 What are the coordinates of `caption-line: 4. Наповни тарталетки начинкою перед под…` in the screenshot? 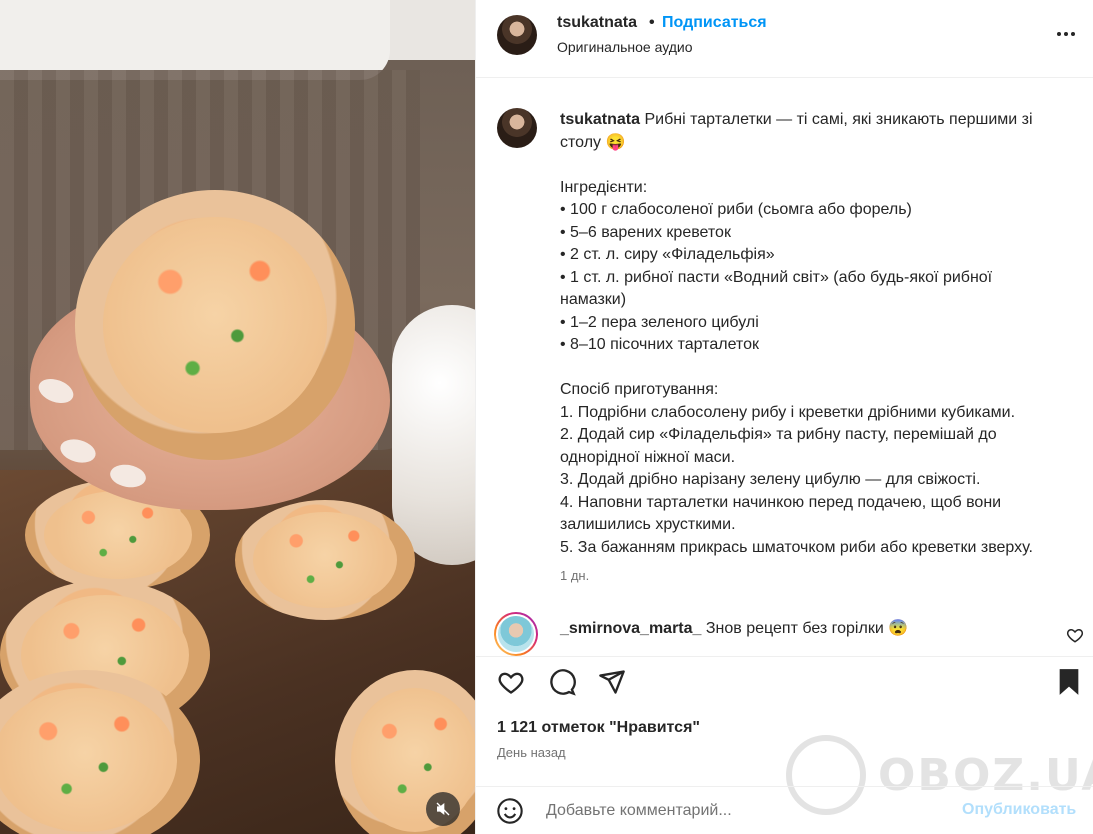 It's located at (781, 502).